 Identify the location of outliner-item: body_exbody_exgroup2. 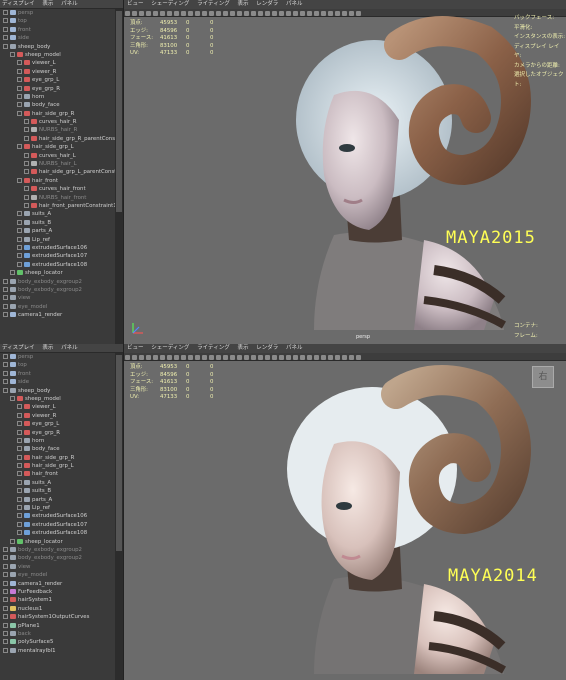
(57, 550).